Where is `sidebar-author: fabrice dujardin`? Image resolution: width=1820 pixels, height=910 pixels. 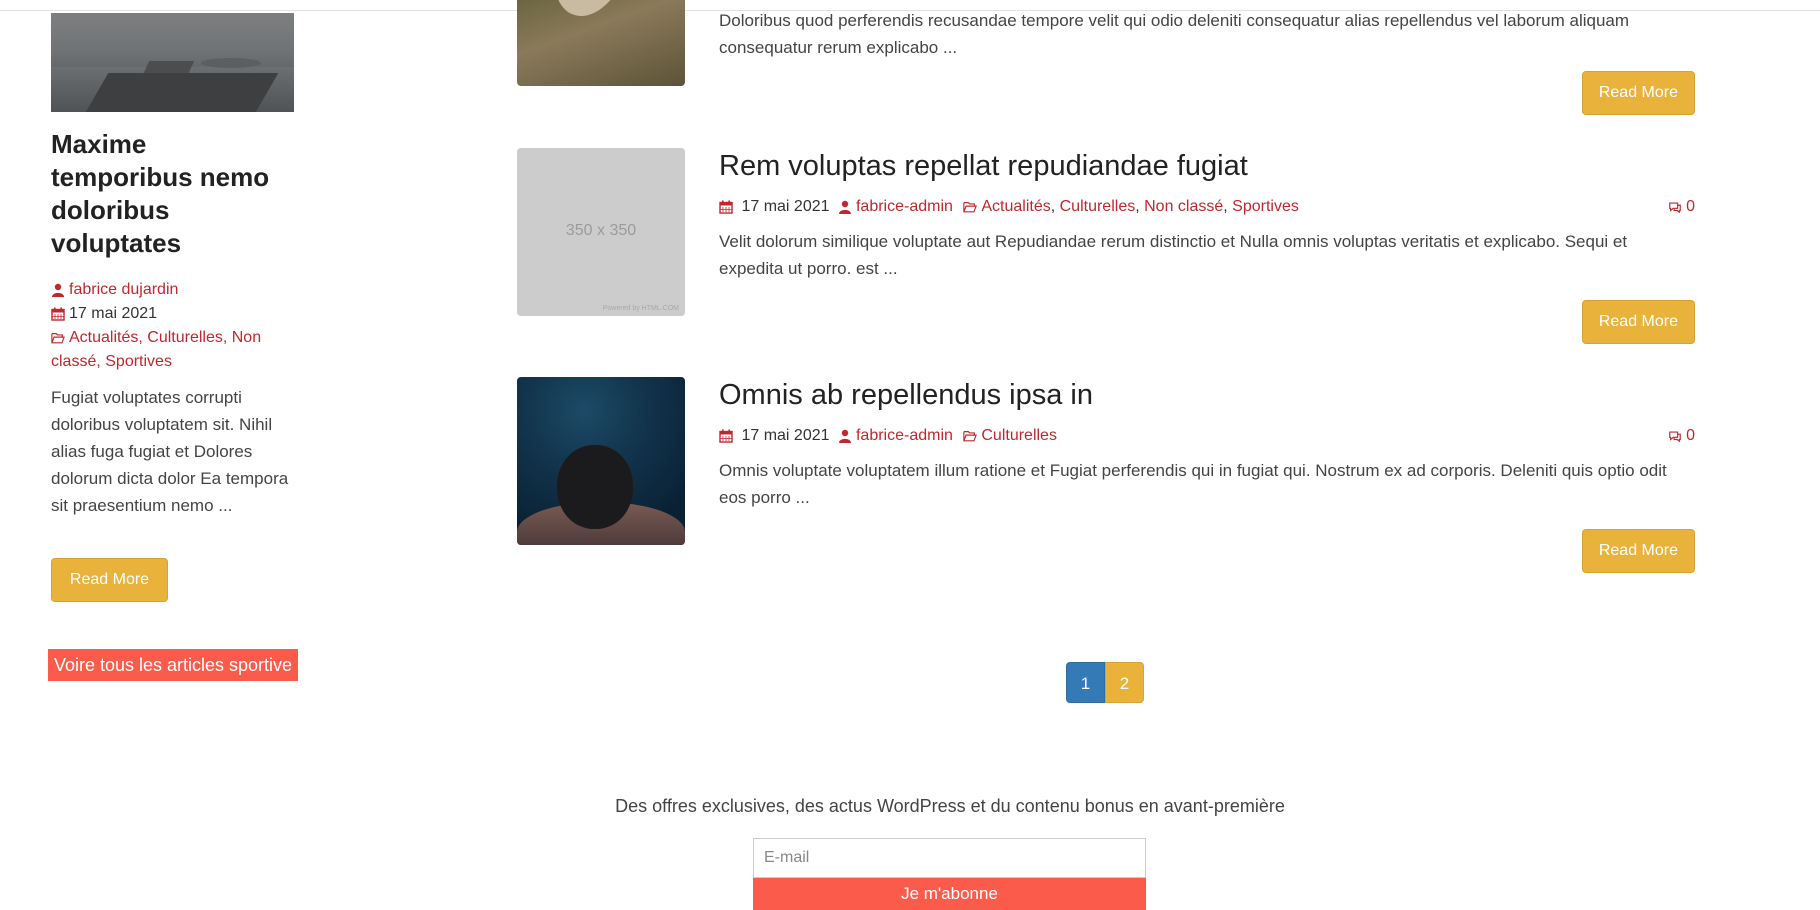
sidebar-author: fabrice dujardin is located at coordinates (114, 290).